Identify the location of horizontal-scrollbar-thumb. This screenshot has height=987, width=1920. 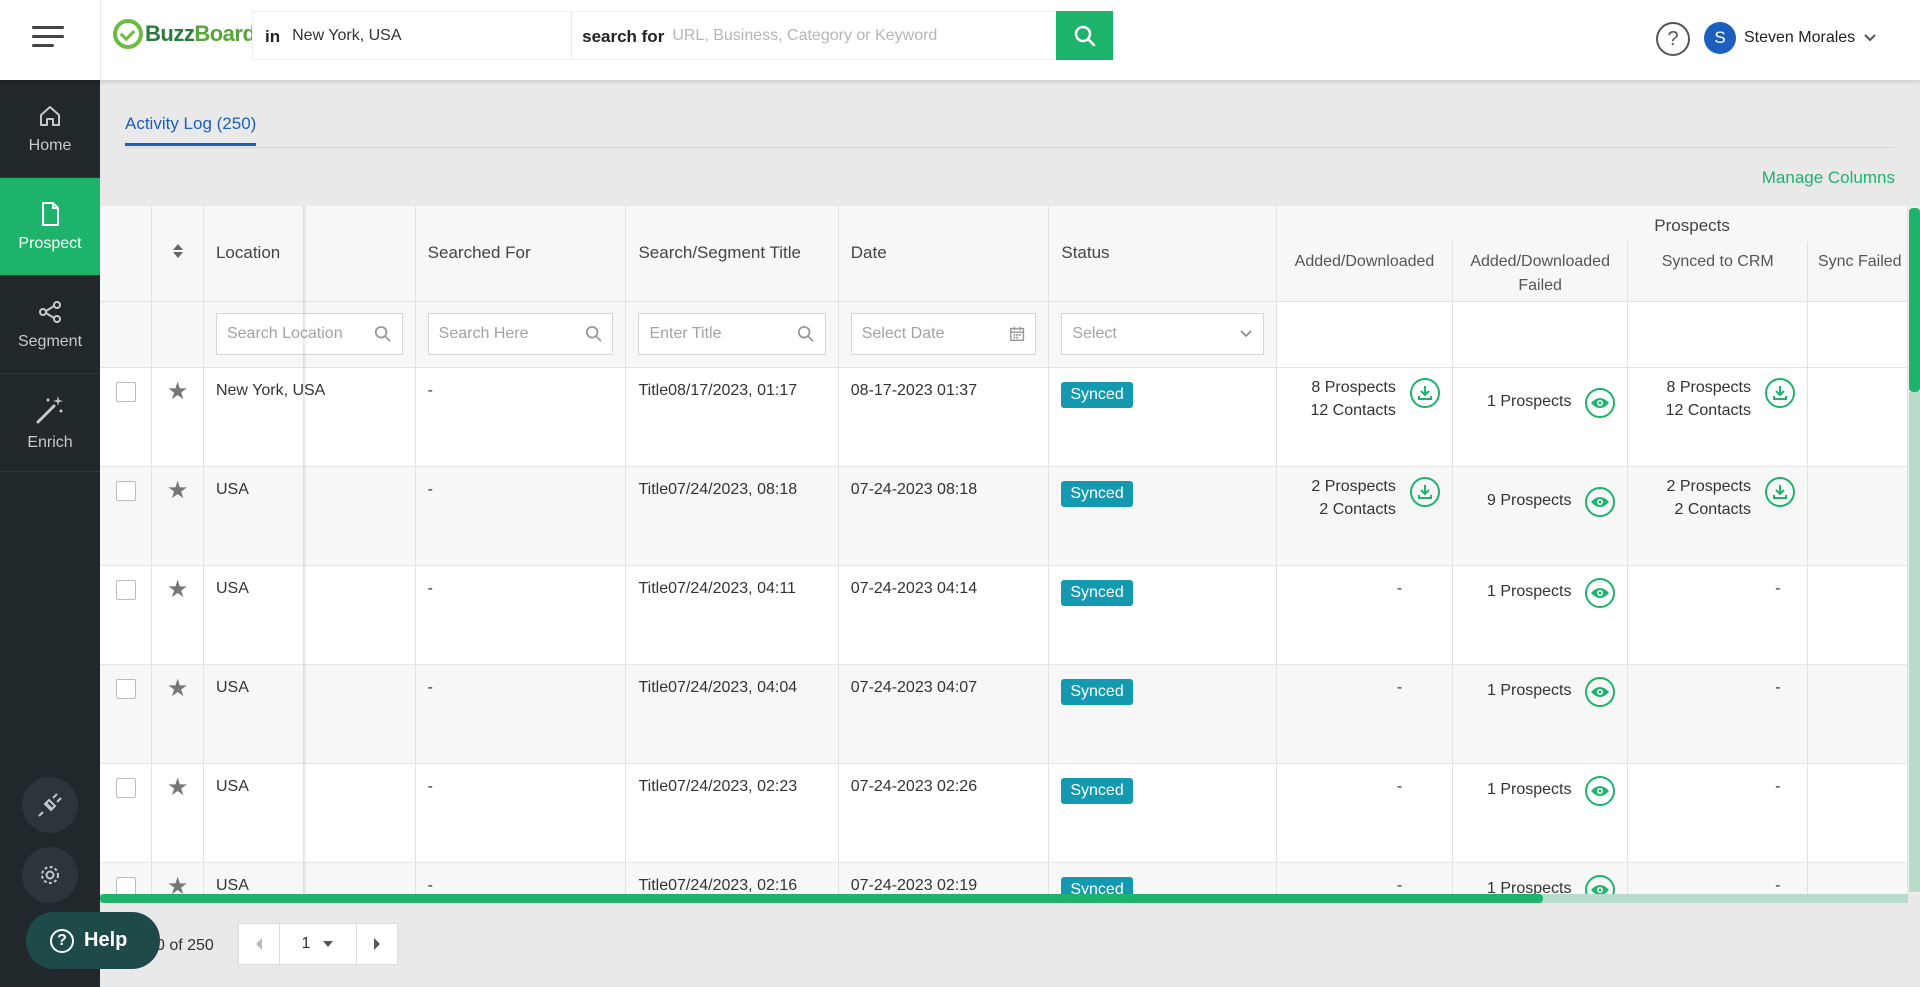
(821, 898).